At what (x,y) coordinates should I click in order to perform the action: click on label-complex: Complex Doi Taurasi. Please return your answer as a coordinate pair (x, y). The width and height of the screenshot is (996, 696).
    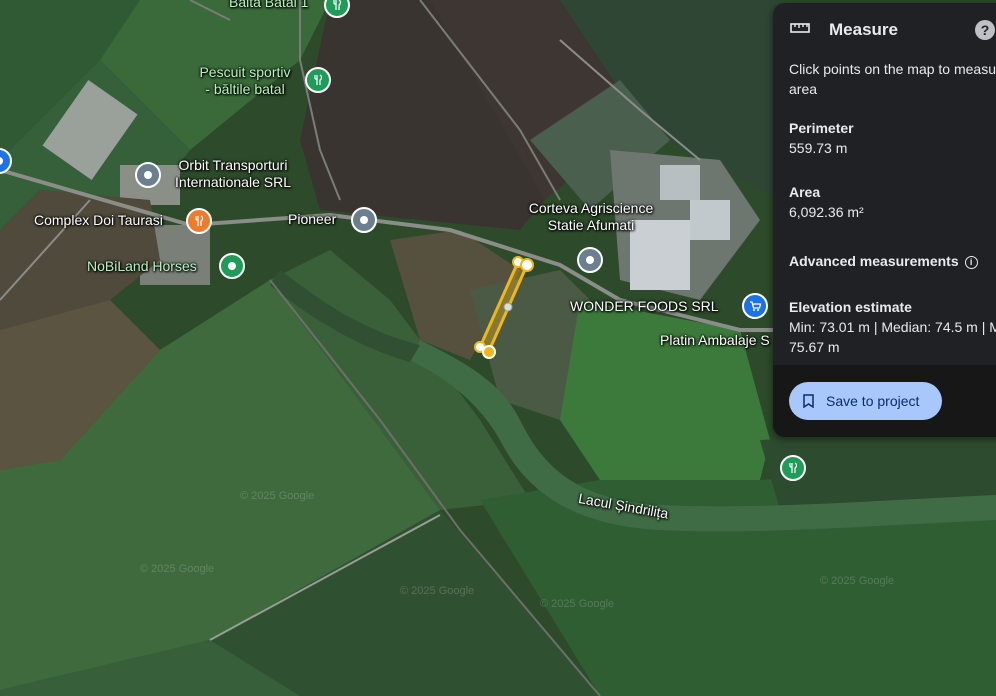
    Looking at the image, I should click on (98, 220).